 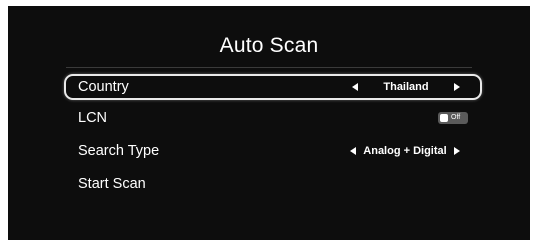 I want to click on lcn-toggle: Off, so click(x=453, y=118).